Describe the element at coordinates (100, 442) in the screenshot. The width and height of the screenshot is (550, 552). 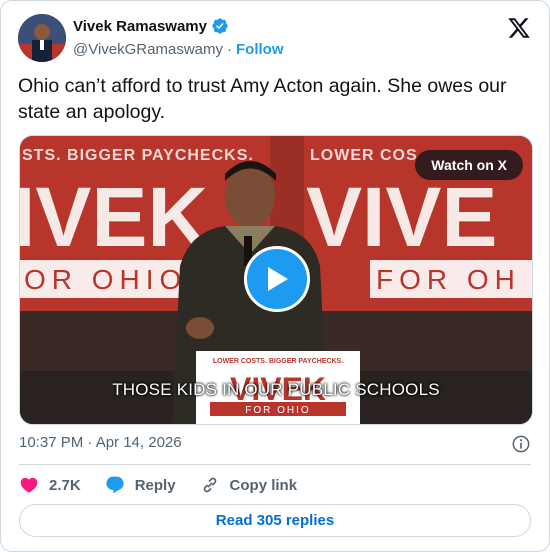
I see `tweet-timestamp: 10:37 PM · Apr 14, 2026` at that location.